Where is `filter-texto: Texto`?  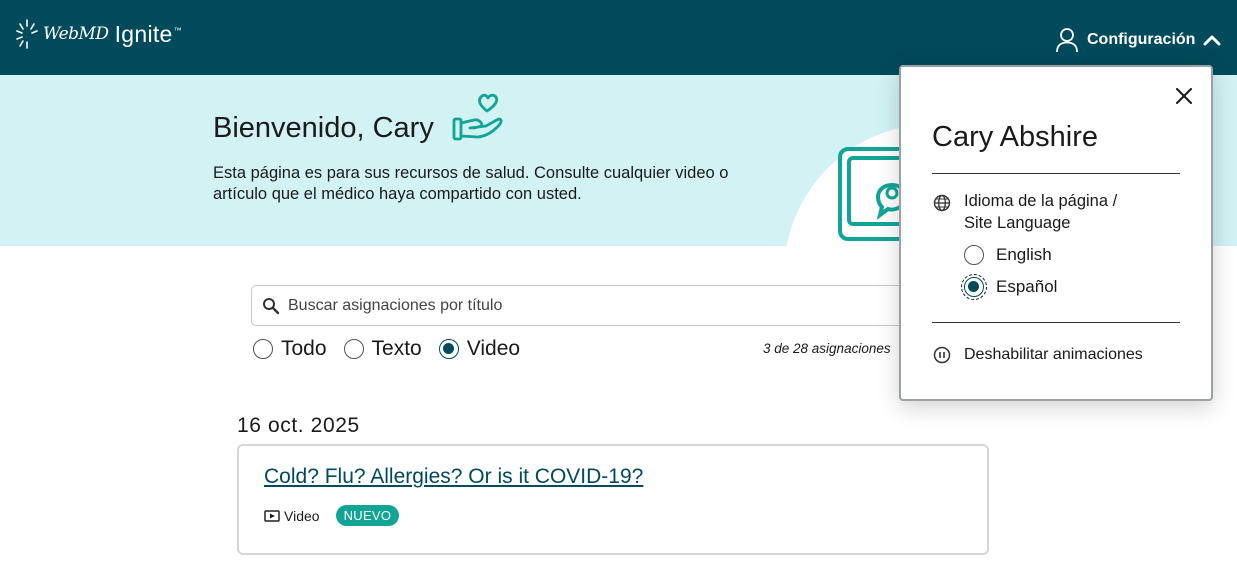 filter-texto: Texto is located at coordinates (382, 349).